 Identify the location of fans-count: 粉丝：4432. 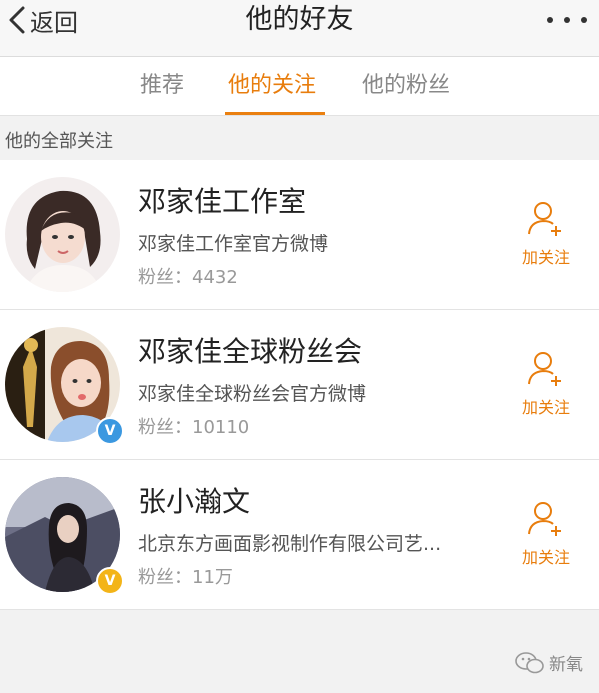
(188, 277).